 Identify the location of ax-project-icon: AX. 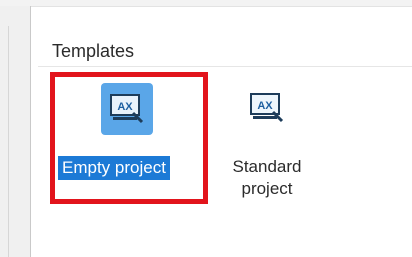
(267, 108).